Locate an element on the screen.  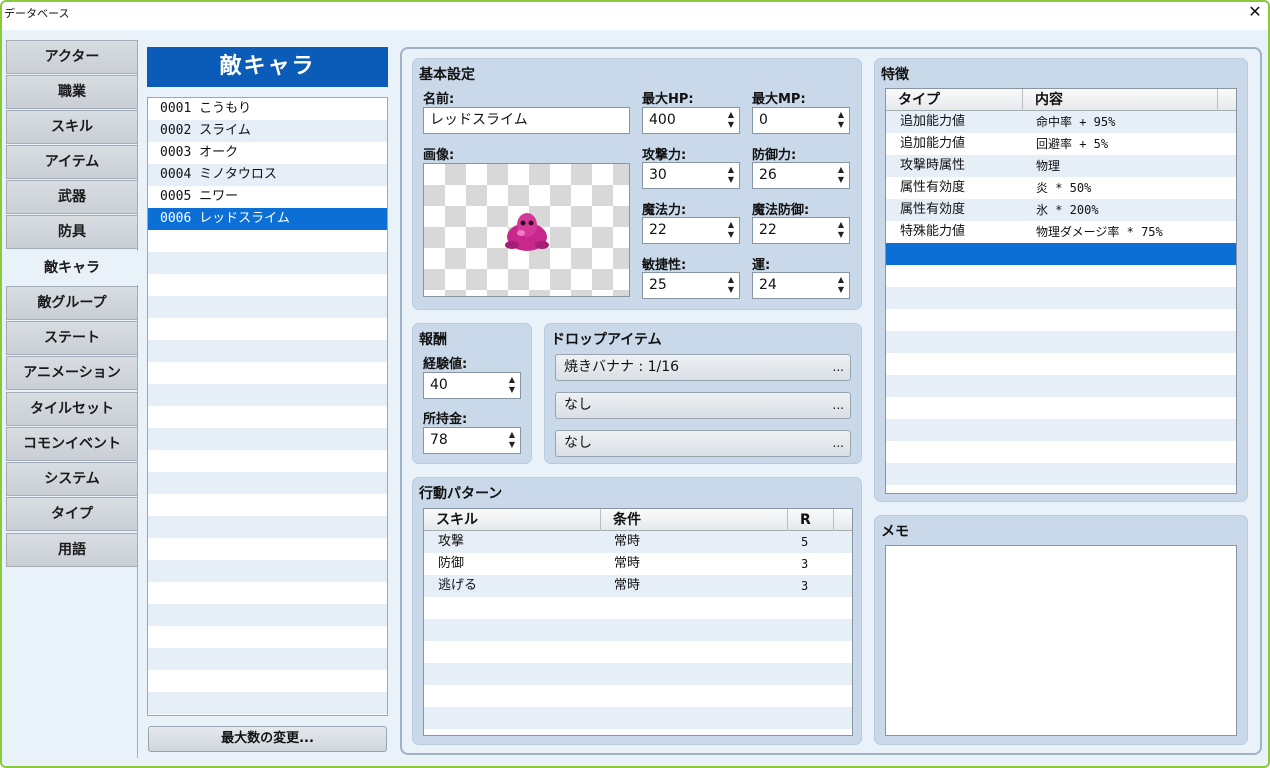
tab-tileset: タイルセット is located at coordinates (72, 409).